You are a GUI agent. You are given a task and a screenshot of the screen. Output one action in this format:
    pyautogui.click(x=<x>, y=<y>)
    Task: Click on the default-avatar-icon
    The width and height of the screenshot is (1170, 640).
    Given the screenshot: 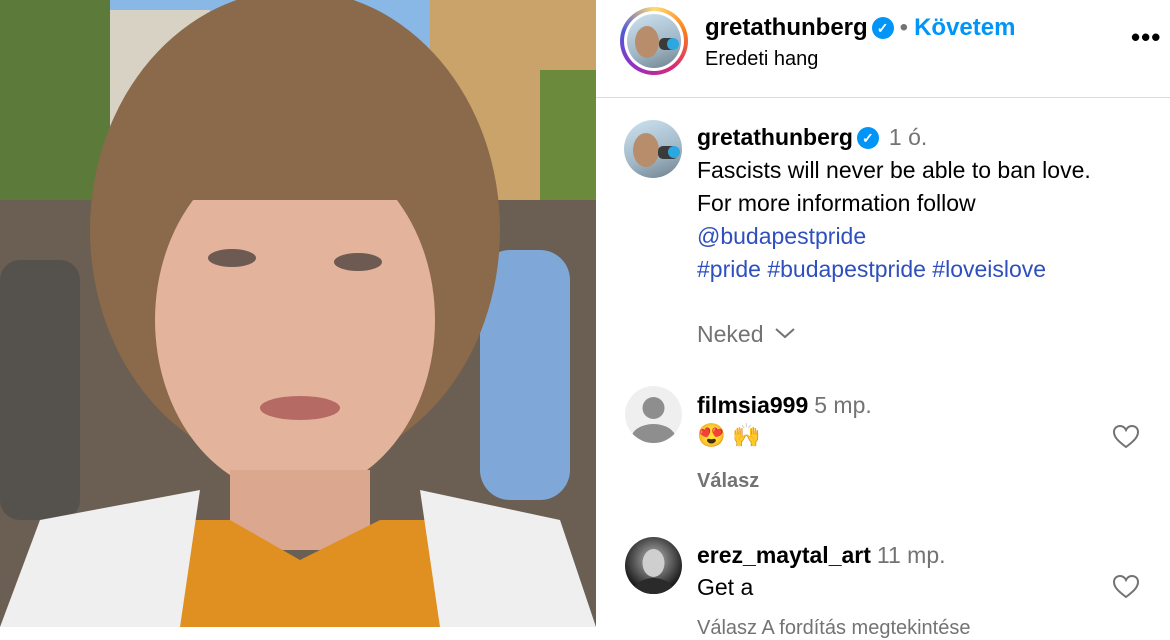 What is the action you would take?
    pyautogui.click(x=653, y=414)
    